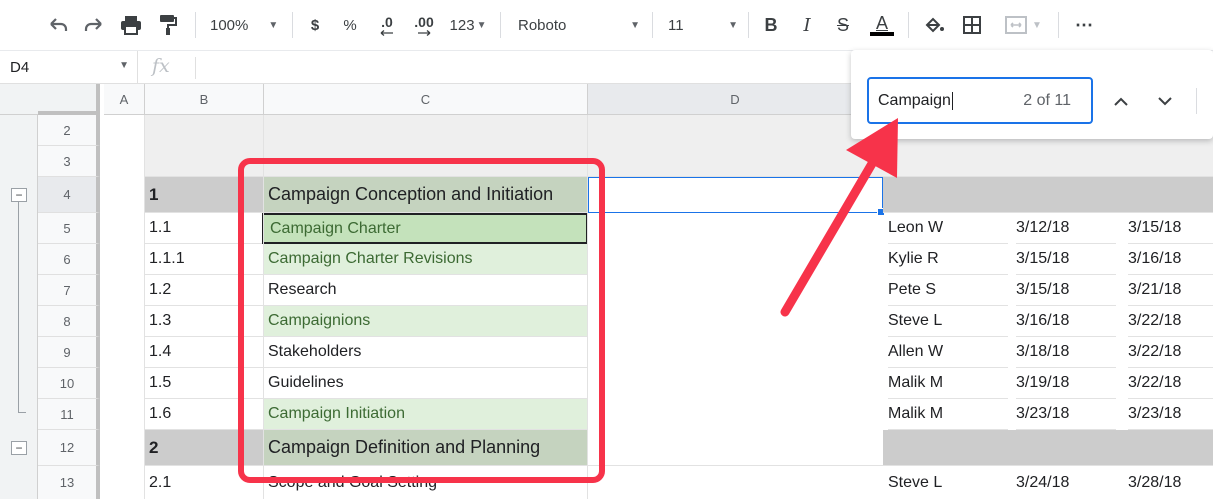 Image resolution: width=1213 pixels, height=499 pixels. Describe the element at coordinates (1170, 228) in the screenshot. I see `cell-end-date: 3/15/18` at that location.